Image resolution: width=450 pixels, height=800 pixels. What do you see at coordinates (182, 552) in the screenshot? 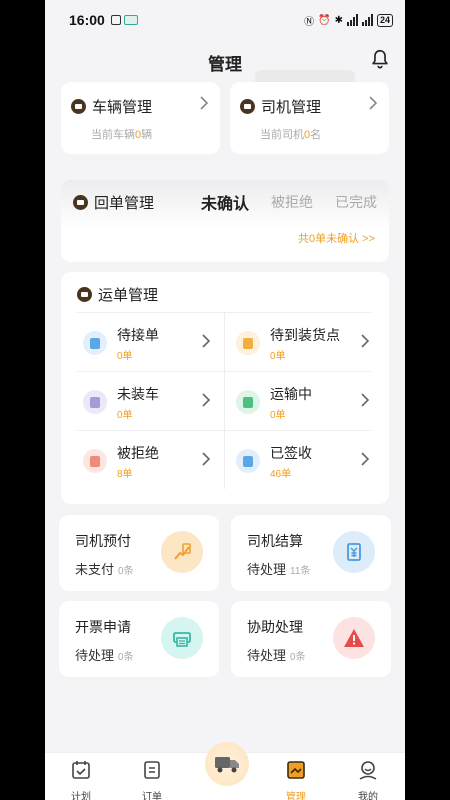
I see `prepay-hand-icon` at bounding box center [182, 552].